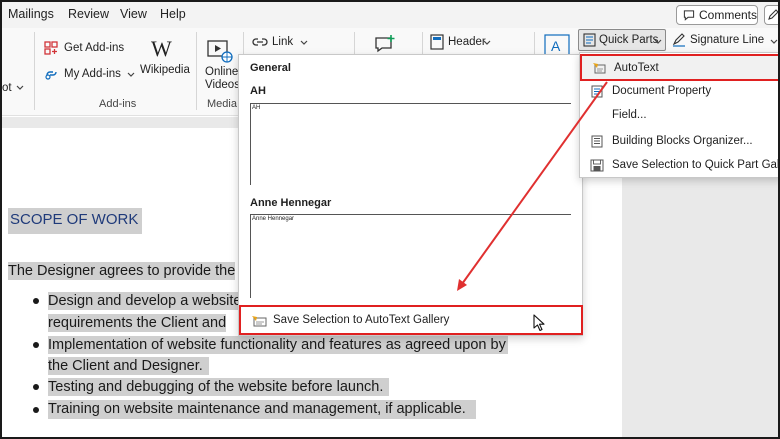 Image resolution: width=780 pixels, height=439 pixels. What do you see at coordinates (532, 186) in the screenshot?
I see `annotation-arrow` at bounding box center [532, 186].